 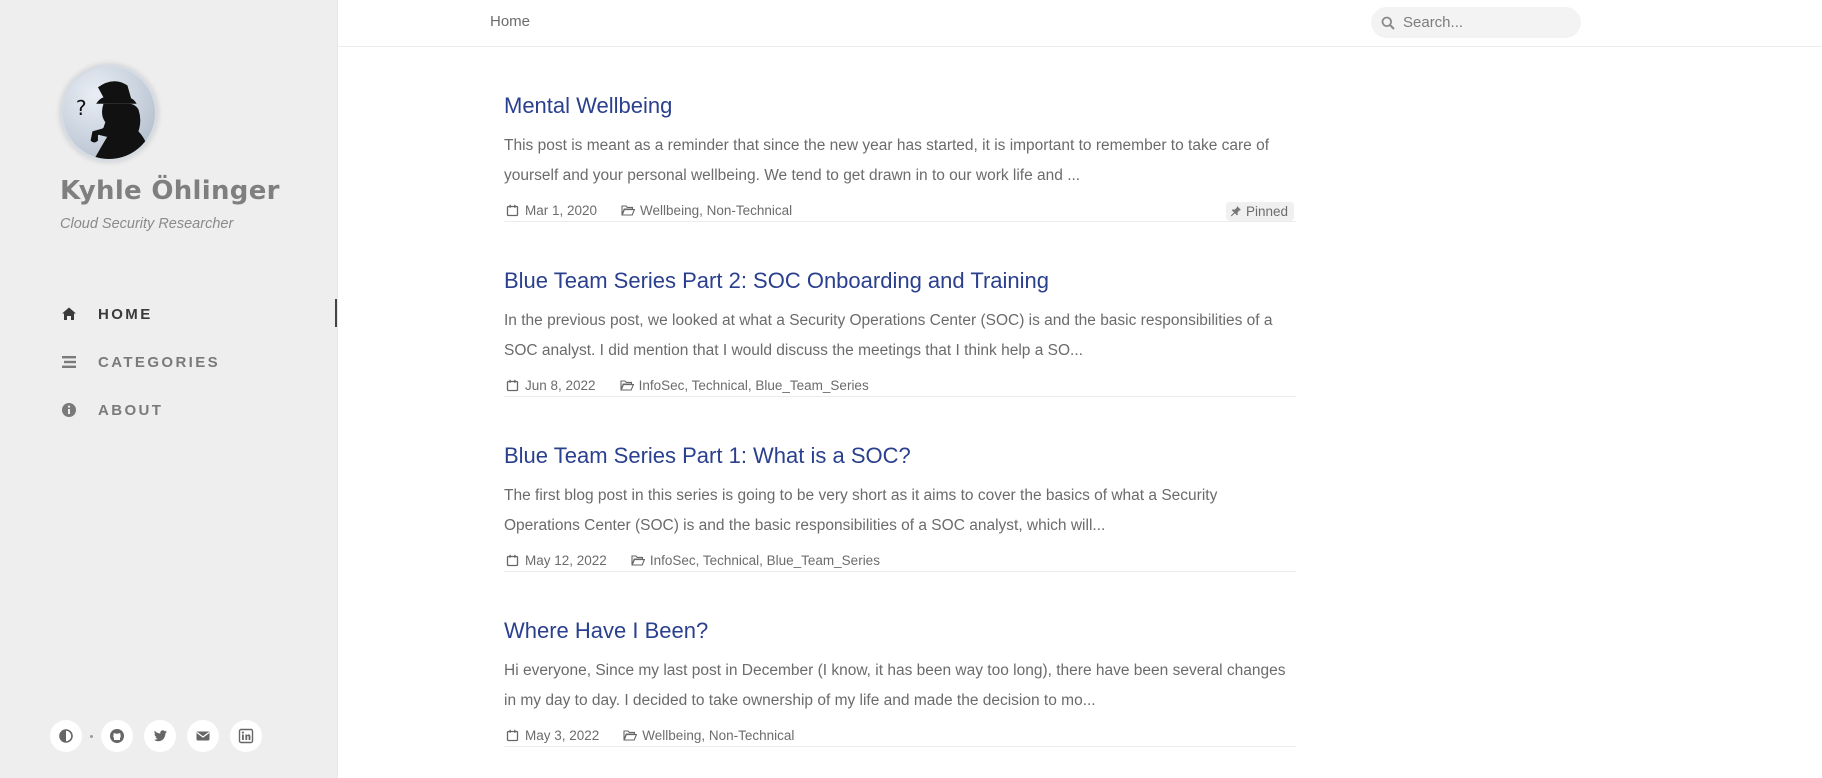 What do you see at coordinates (562, 735) in the screenshot?
I see `post-date: May 3, 2022` at bounding box center [562, 735].